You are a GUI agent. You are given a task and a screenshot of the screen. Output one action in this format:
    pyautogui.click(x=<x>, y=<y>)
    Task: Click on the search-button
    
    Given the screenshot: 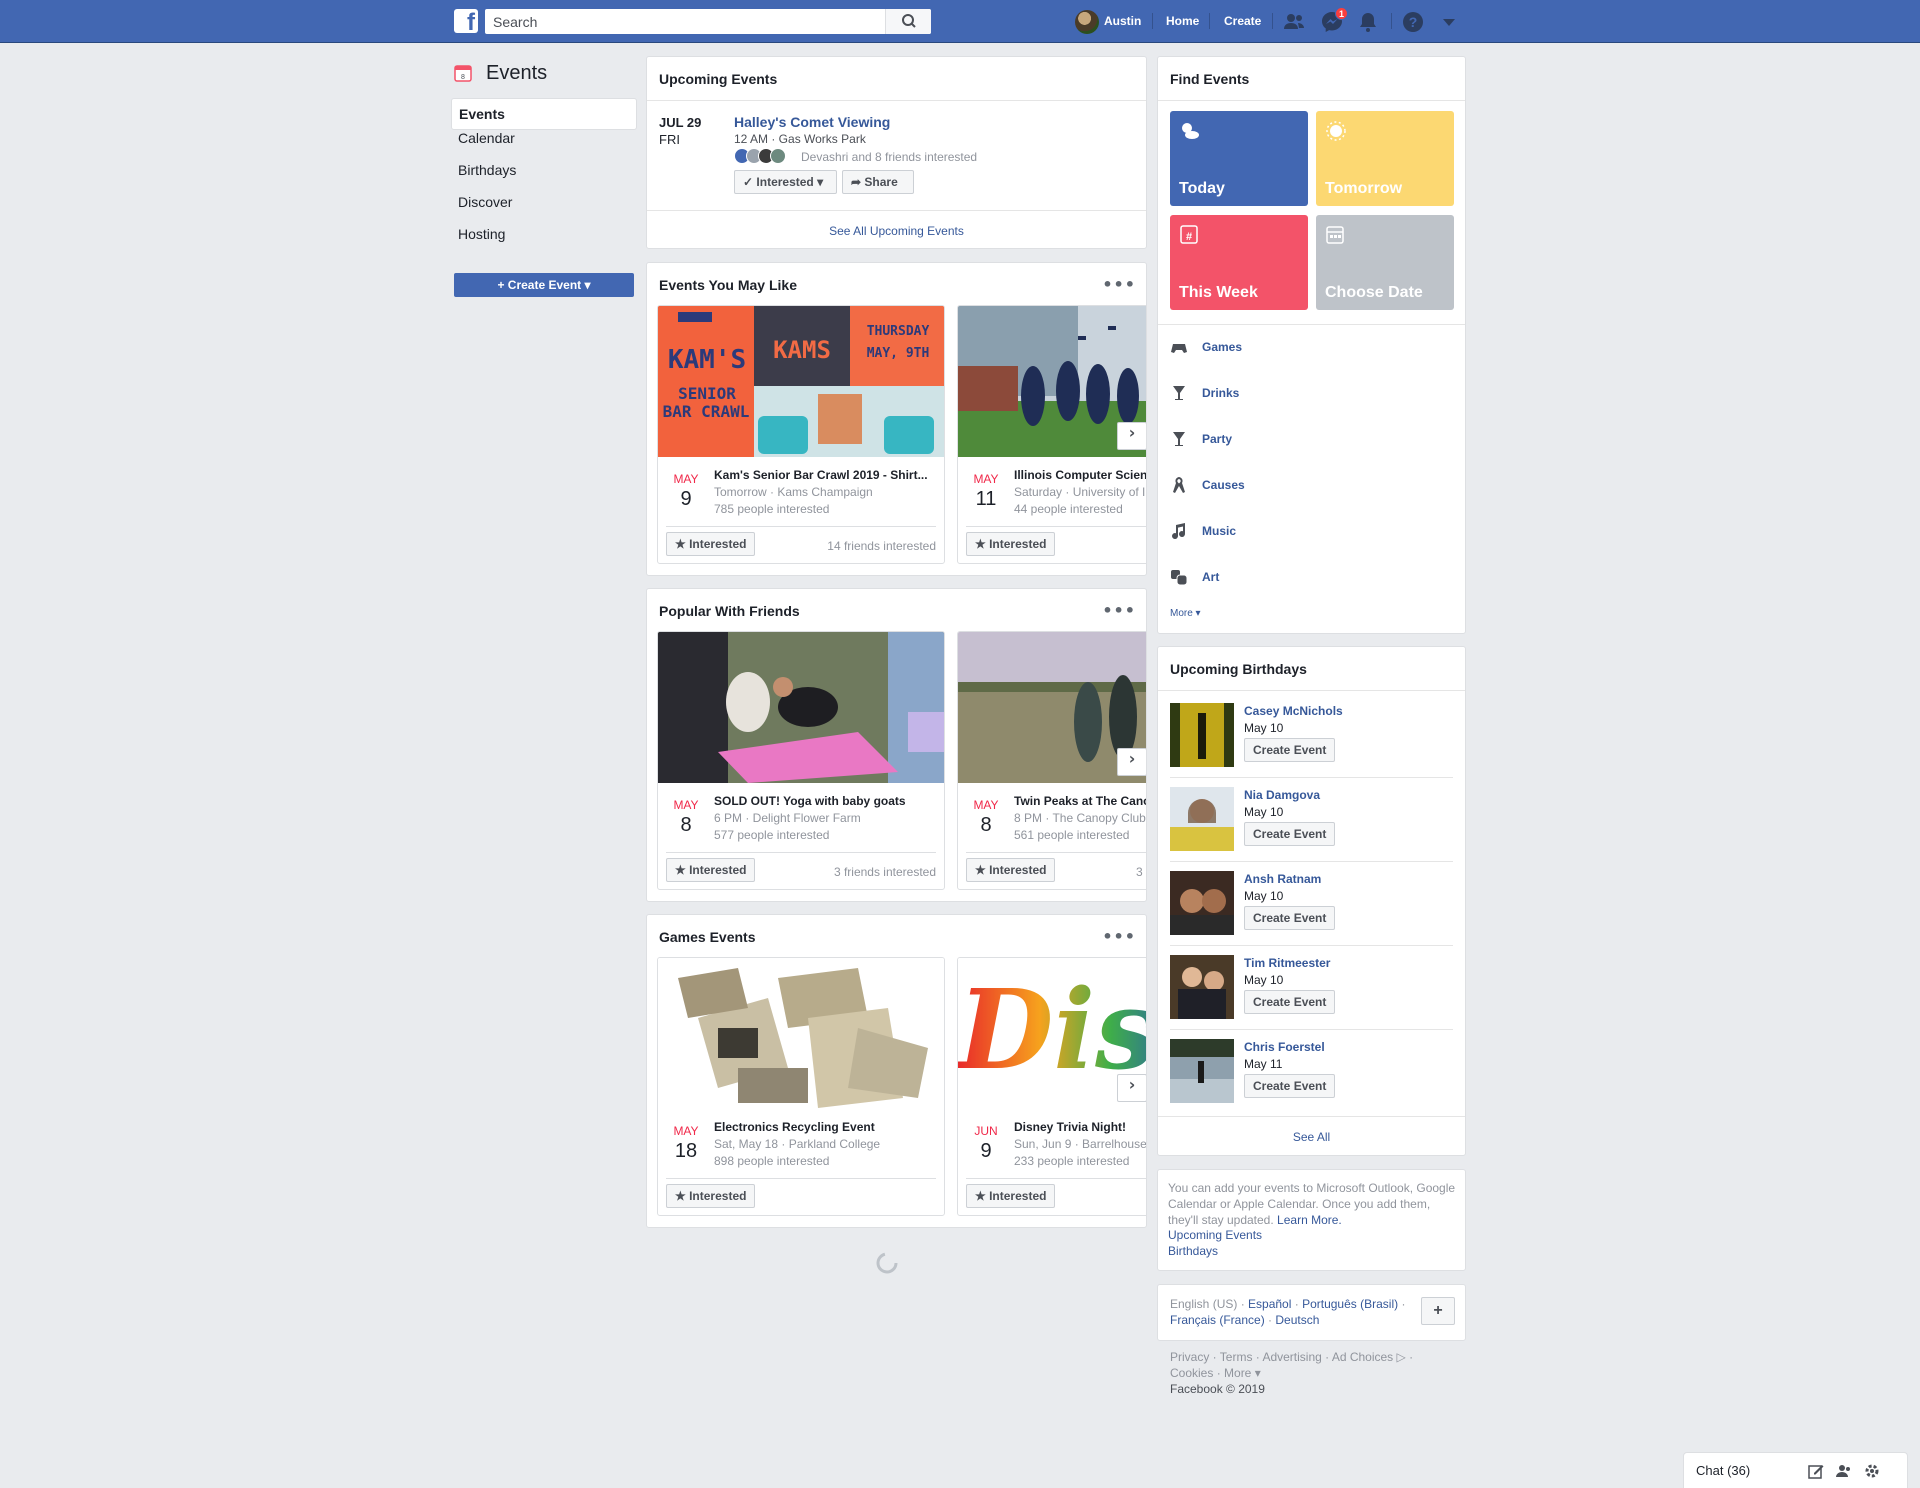 What is the action you would take?
    pyautogui.click(x=908, y=21)
    